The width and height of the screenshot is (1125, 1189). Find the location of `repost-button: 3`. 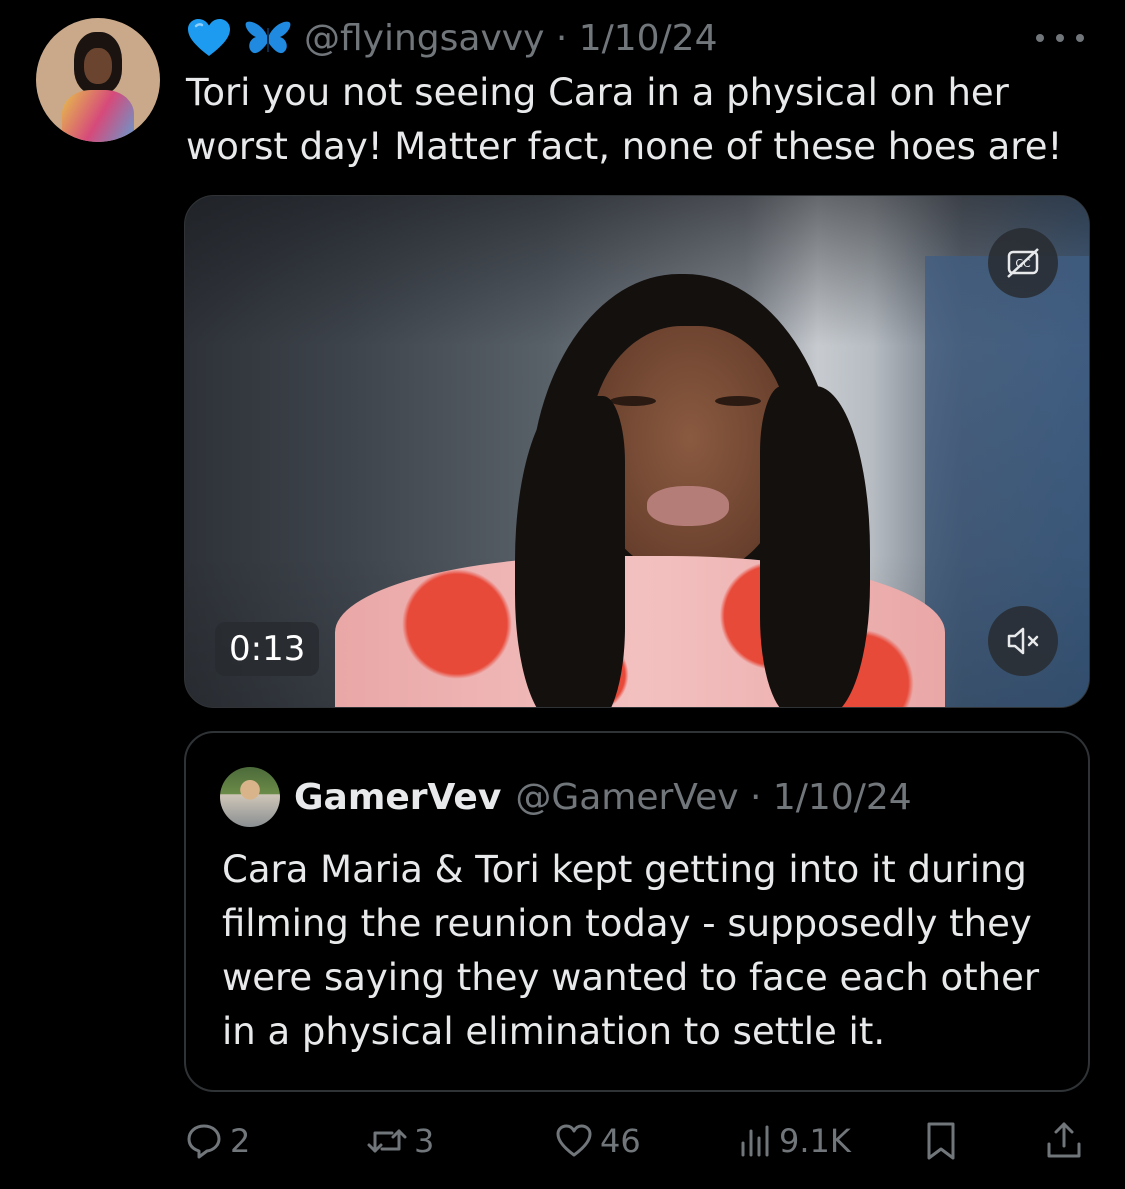

repost-button: 3 is located at coordinates (400, 1141).